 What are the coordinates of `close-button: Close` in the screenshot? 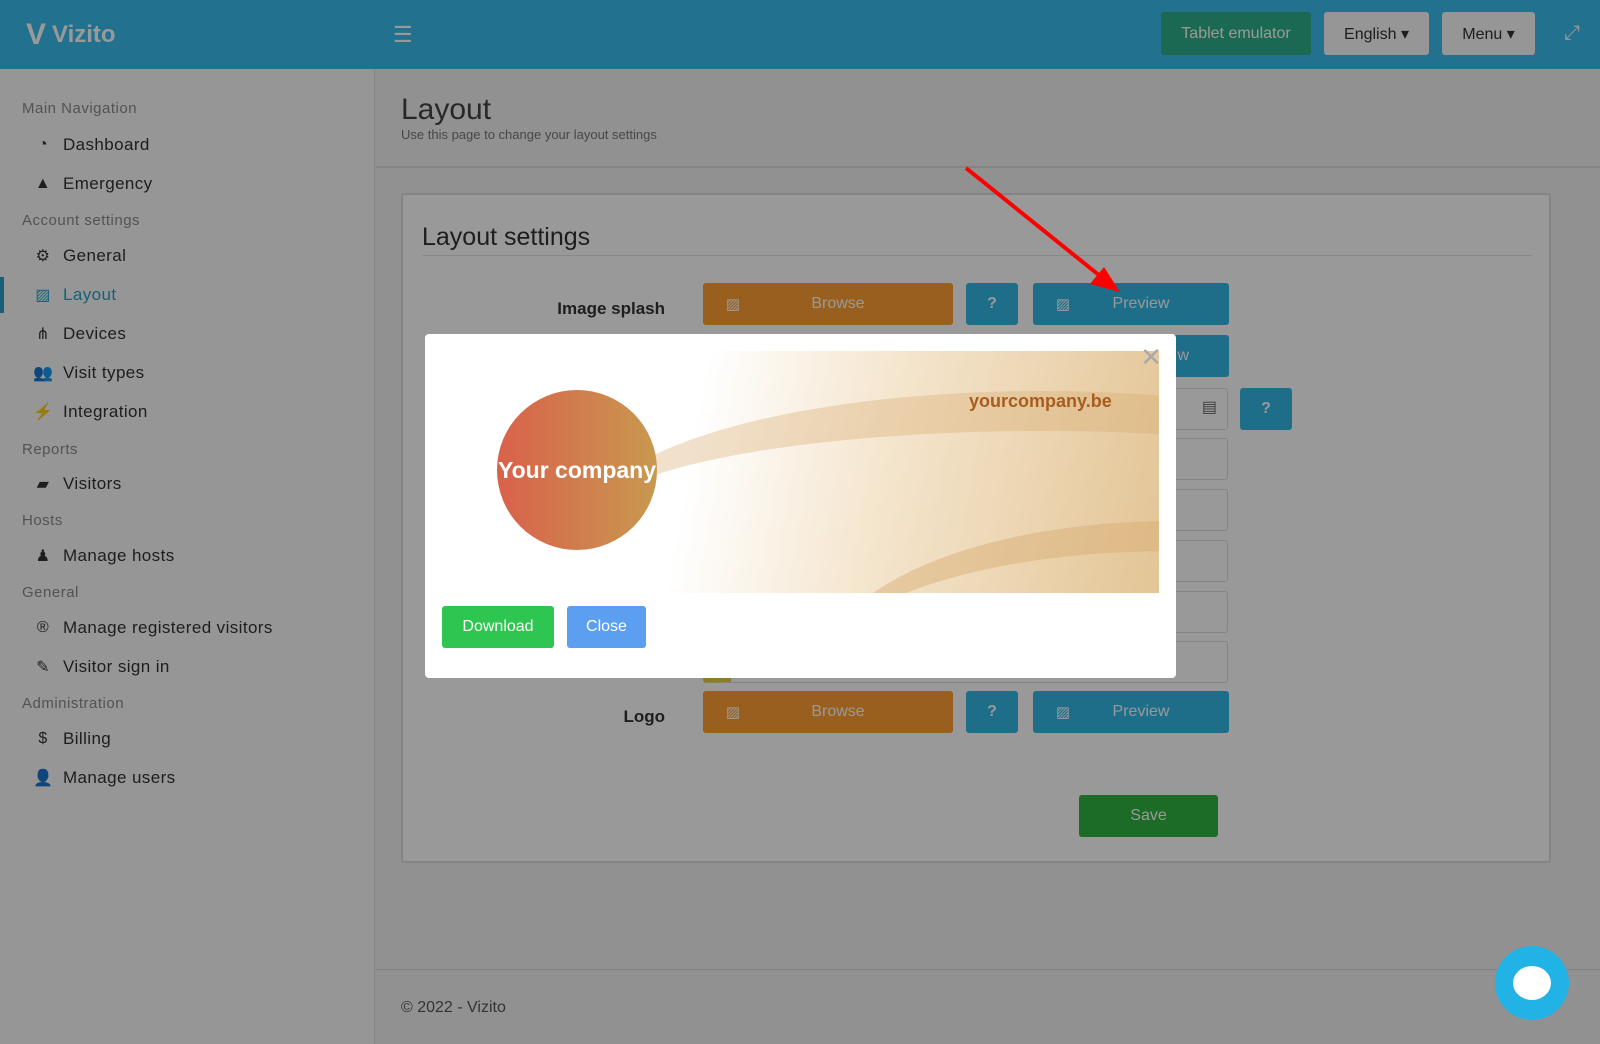 It's located at (606, 627).